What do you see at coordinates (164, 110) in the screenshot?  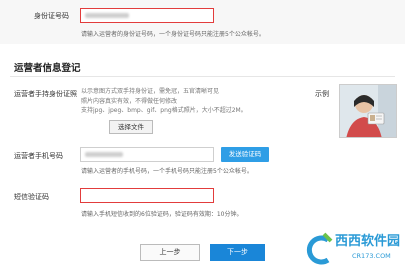 I see `photo-desc-line: 支持jpg、jpeg、bmp、gif、png格式照片，大小不超过2M。` at bounding box center [164, 110].